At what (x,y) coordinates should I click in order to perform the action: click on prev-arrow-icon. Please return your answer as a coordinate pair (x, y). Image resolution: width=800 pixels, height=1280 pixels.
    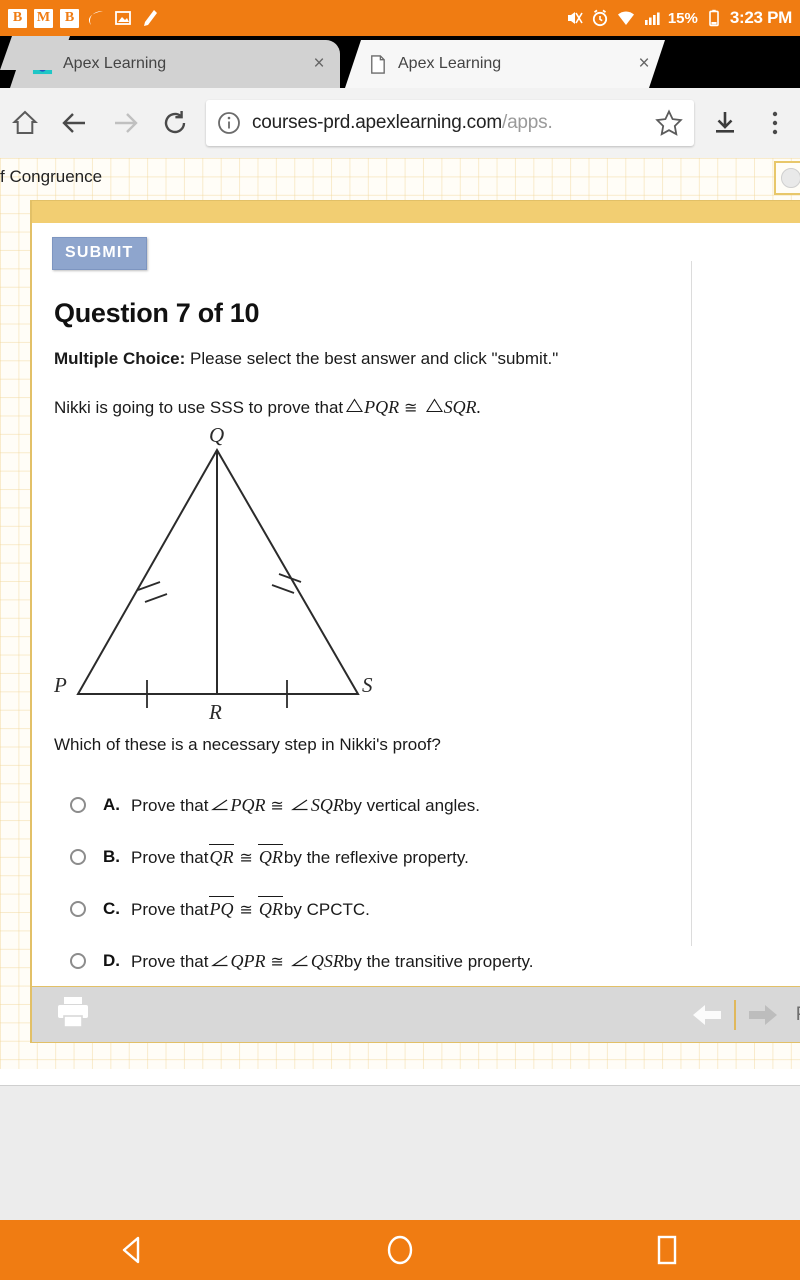
    Looking at the image, I should click on (708, 1015).